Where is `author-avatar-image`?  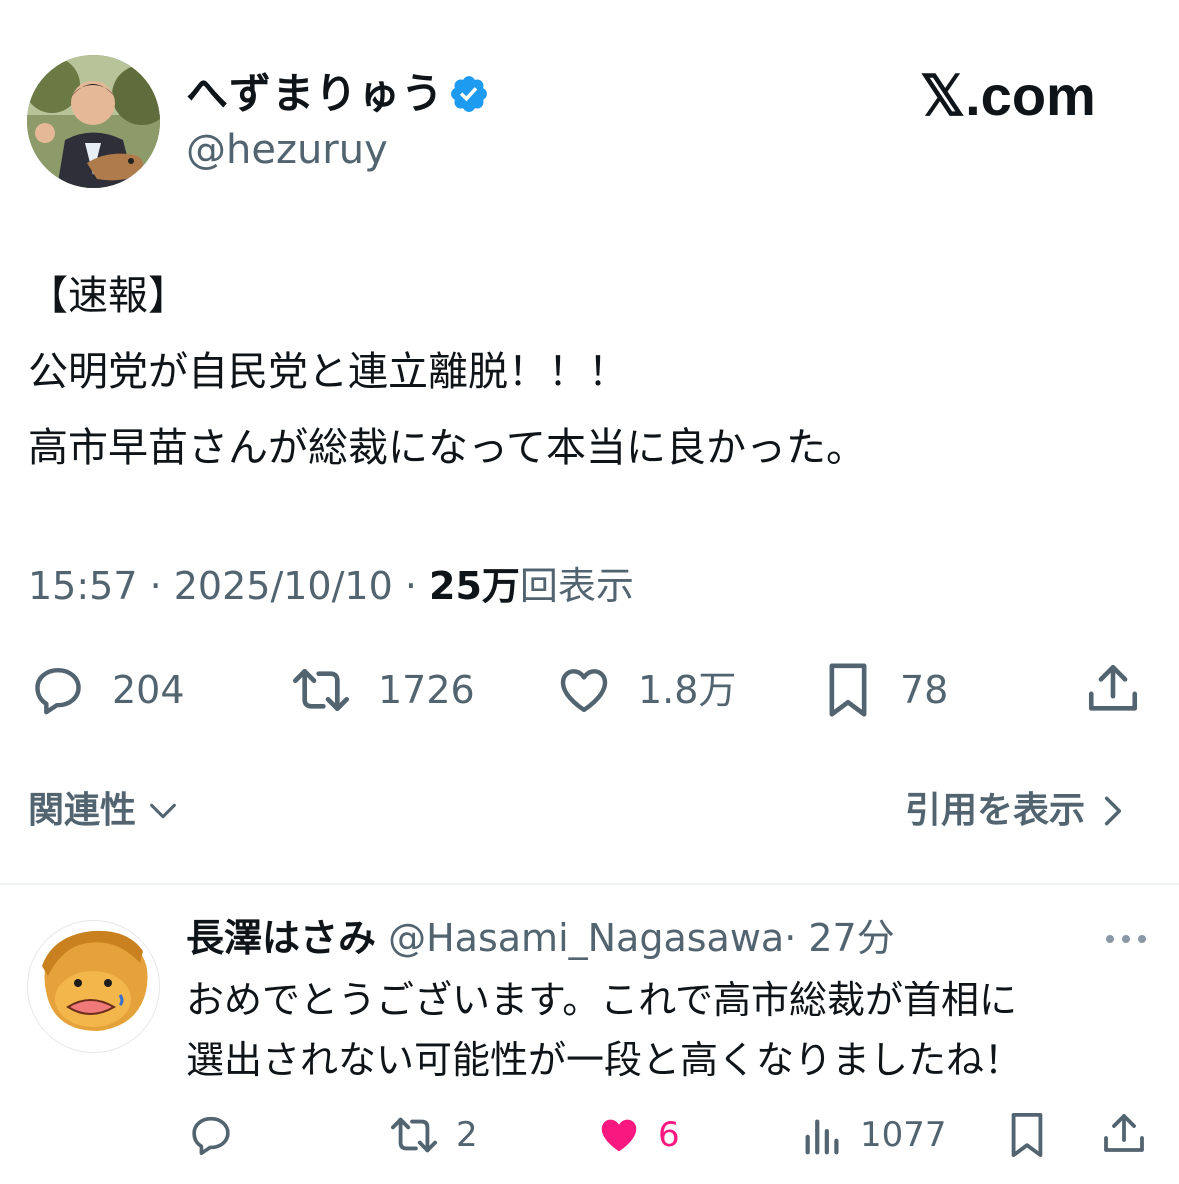
author-avatar-image is located at coordinates (93, 121).